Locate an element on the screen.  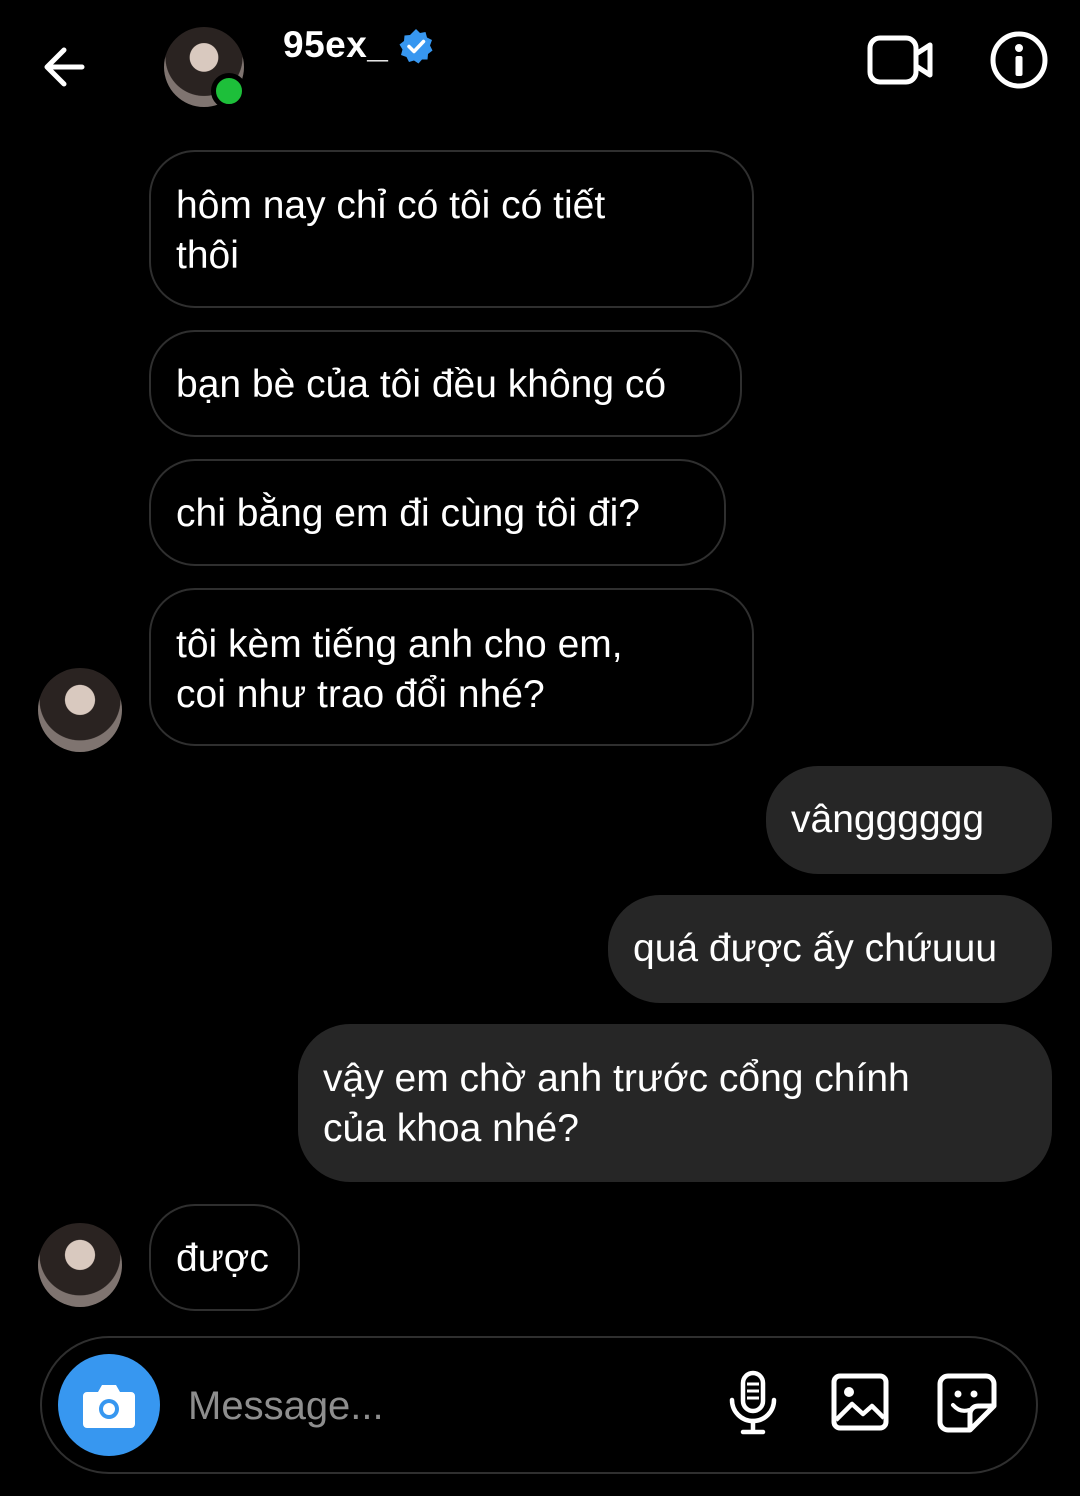
chat-username: 95ex_ is located at coordinates (335, 45).